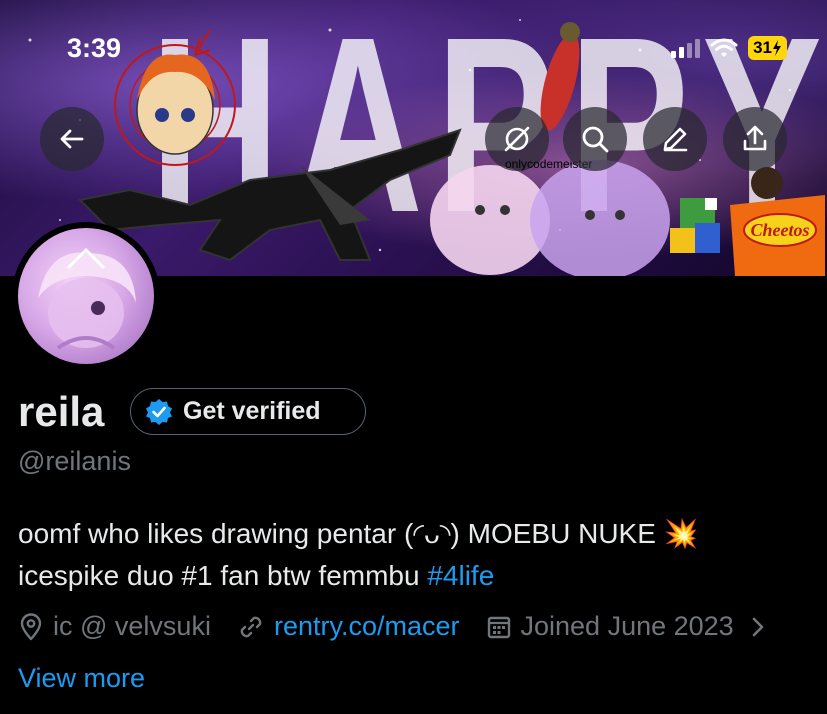 The height and width of the screenshot is (714, 827). I want to click on bio-line-2-text: icespike duo #1 fan btw femmbu, so click(223, 575).